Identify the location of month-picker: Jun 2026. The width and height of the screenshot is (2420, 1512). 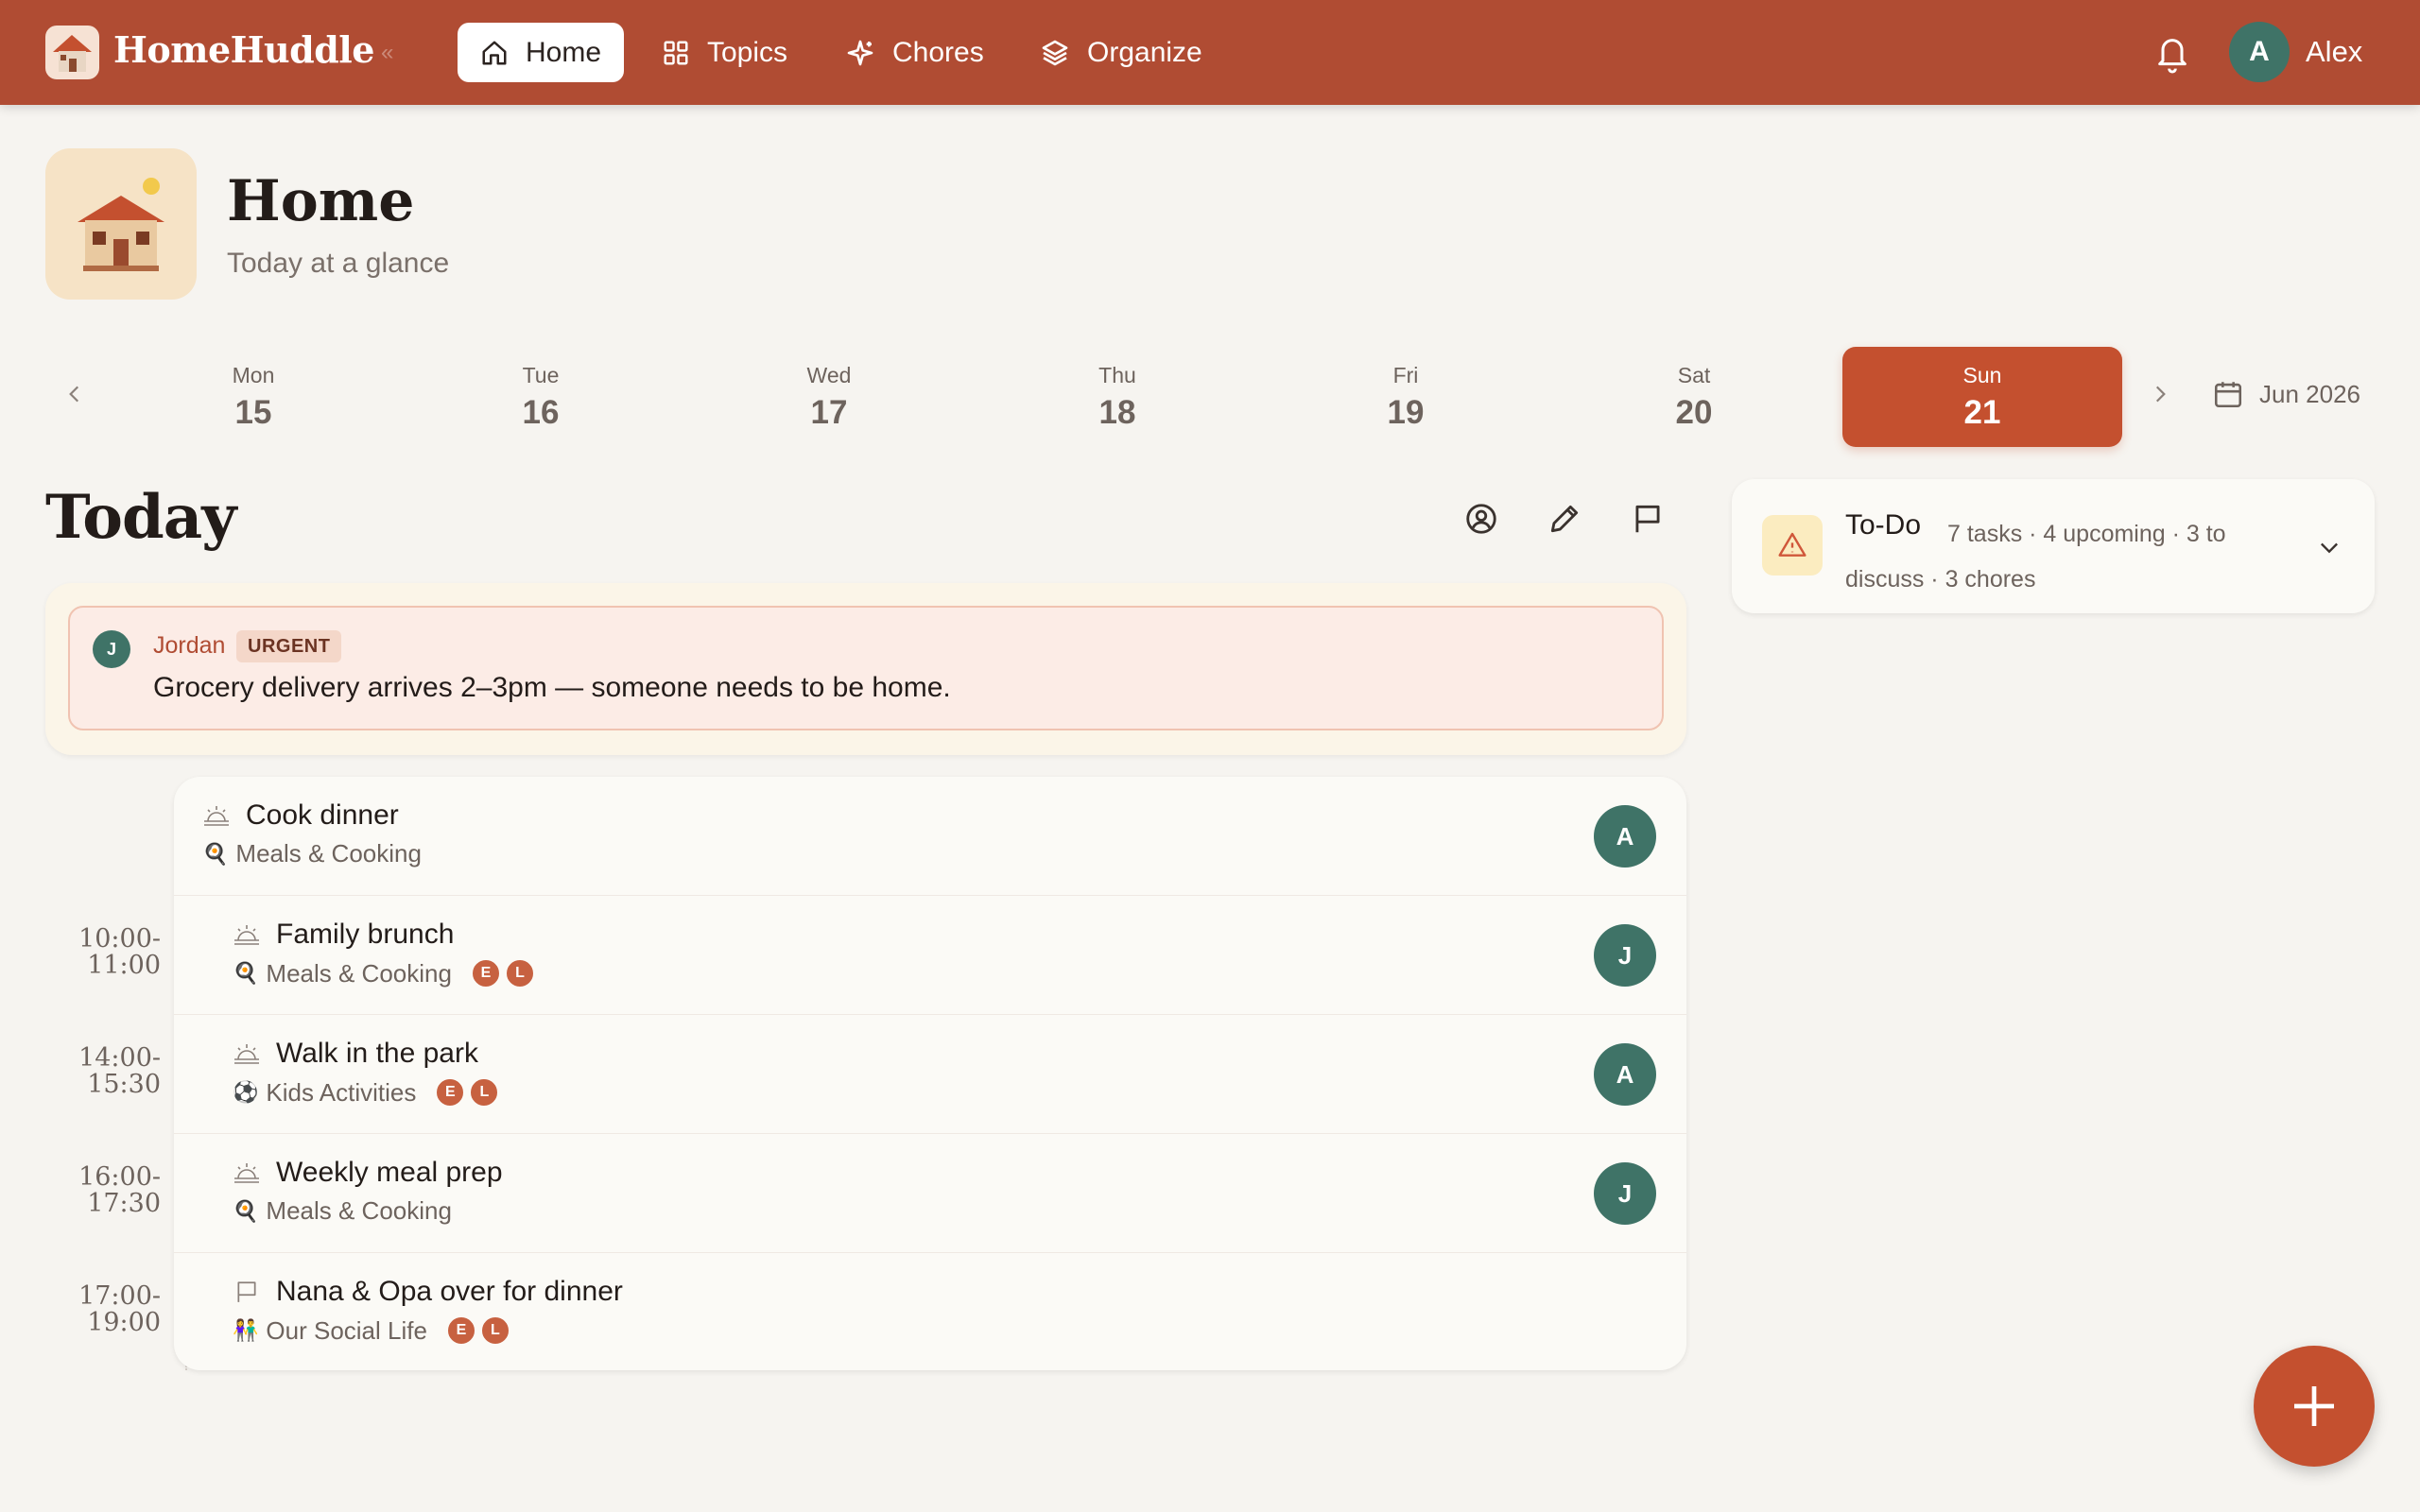
(2286, 394).